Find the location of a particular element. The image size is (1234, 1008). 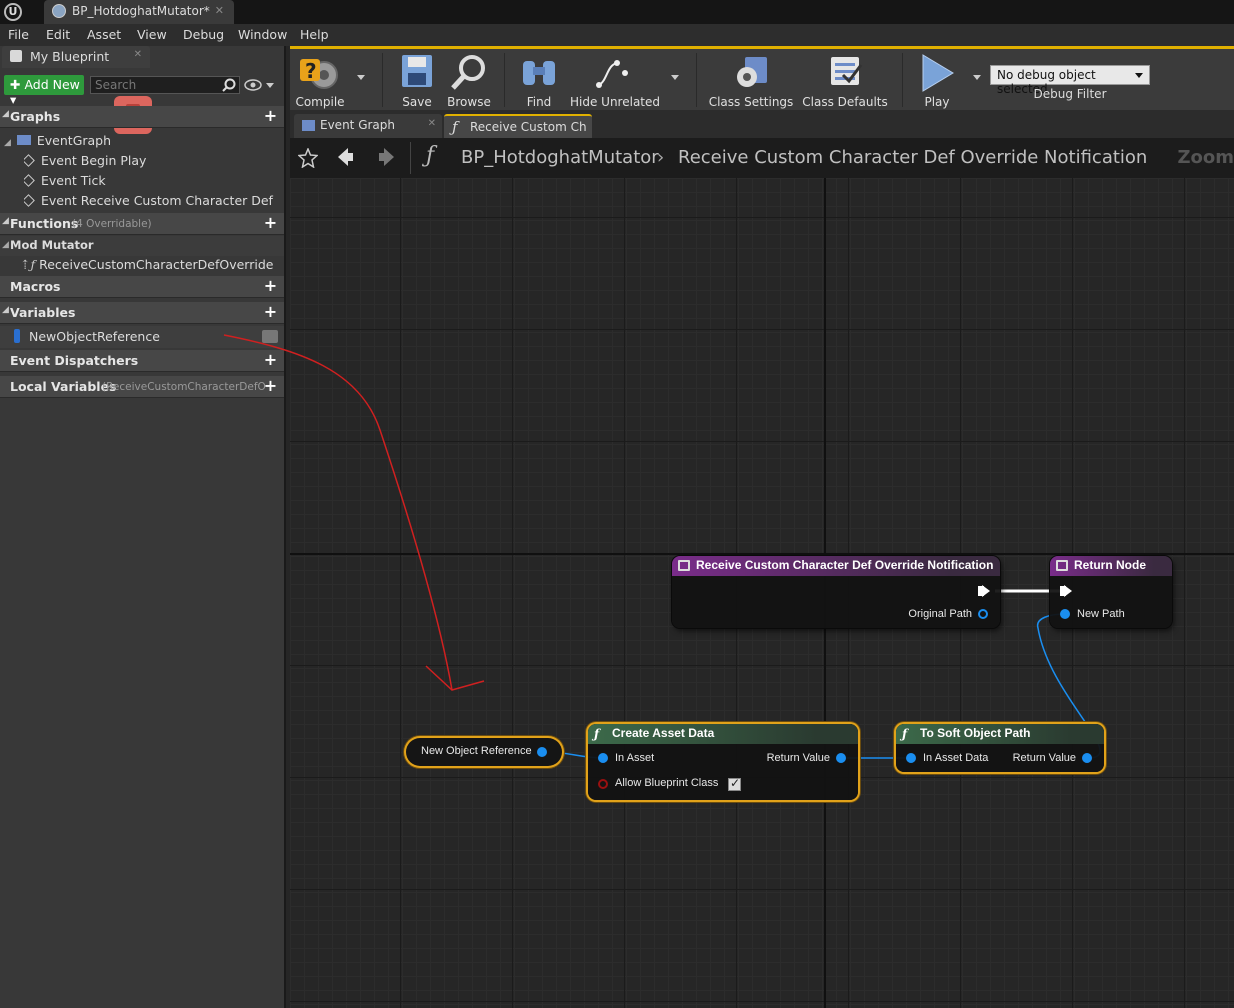

add-graph-button: + is located at coordinates (270, 116).